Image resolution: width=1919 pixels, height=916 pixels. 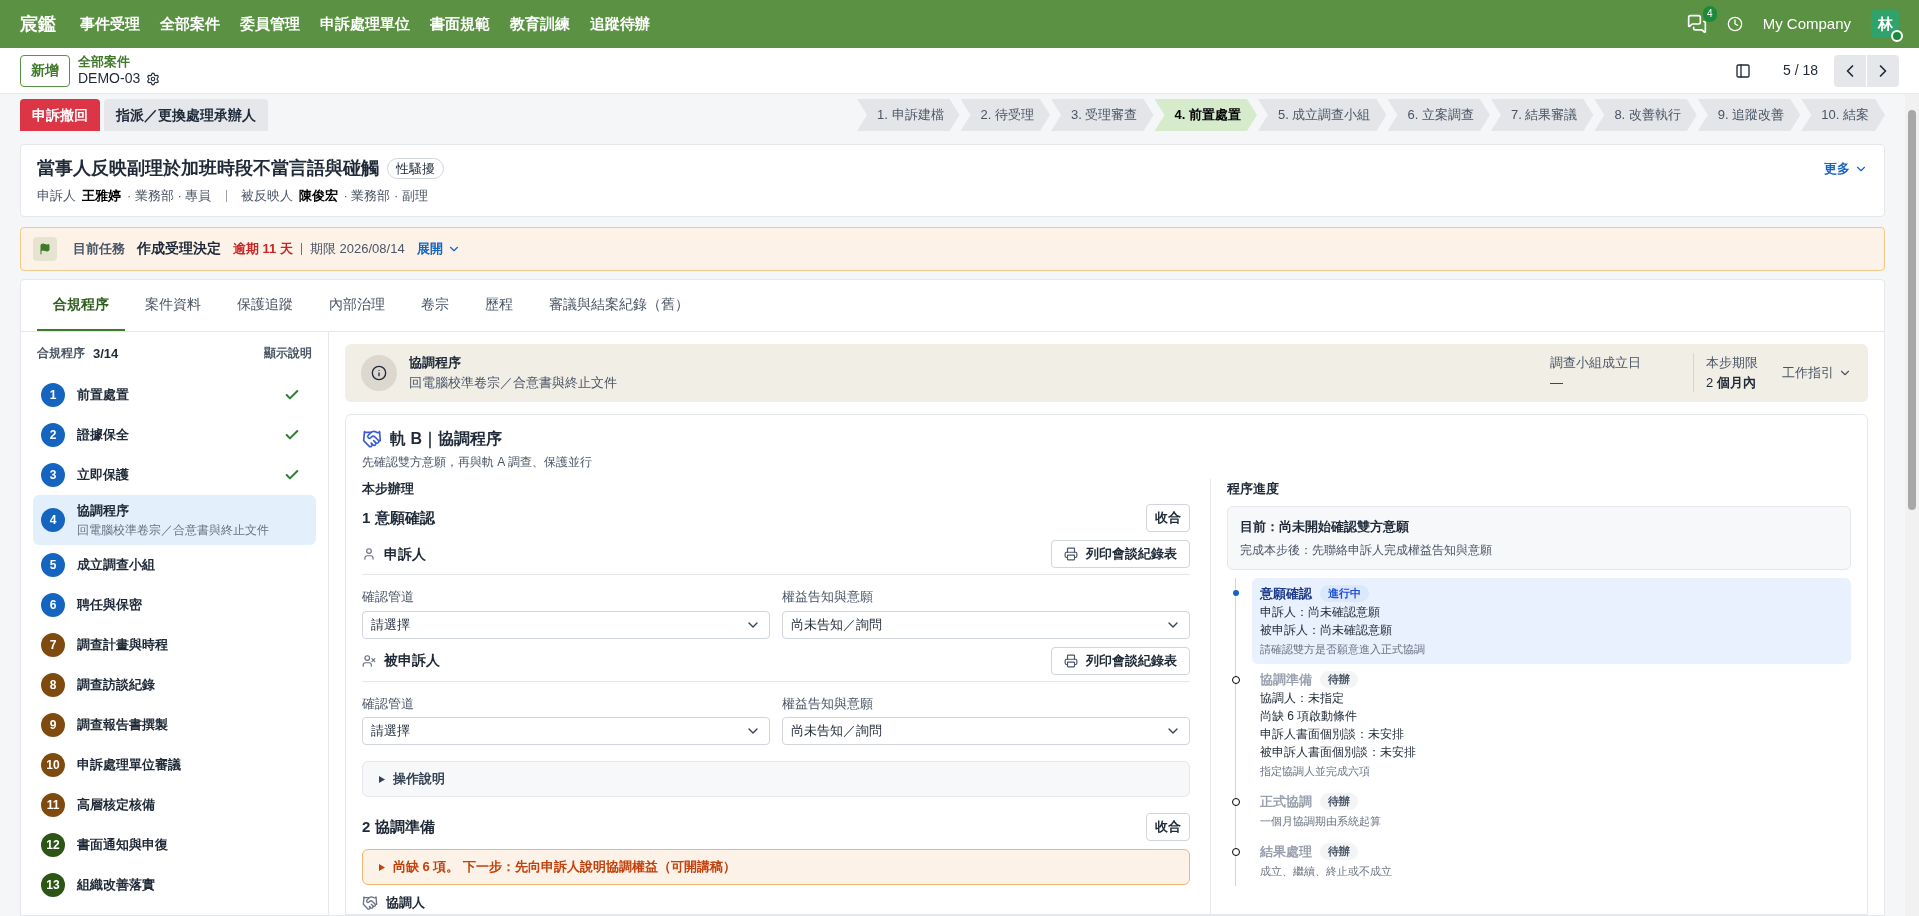 What do you see at coordinates (174, 520) in the screenshot?
I see `step-item: 4 協調程序 回電腦校準卷宗／合意書與終止文件` at bounding box center [174, 520].